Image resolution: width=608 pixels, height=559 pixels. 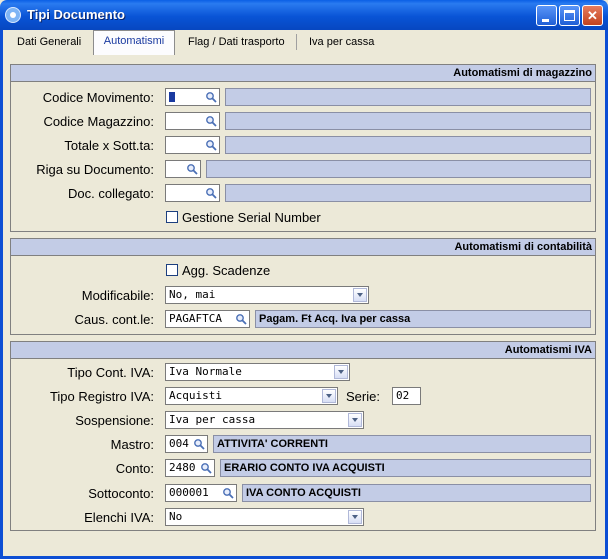 What do you see at coordinates (251, 217) in the screenshot?
I see `serial-number-label: Gestione Serial Number` at bounding box center [251, 217].